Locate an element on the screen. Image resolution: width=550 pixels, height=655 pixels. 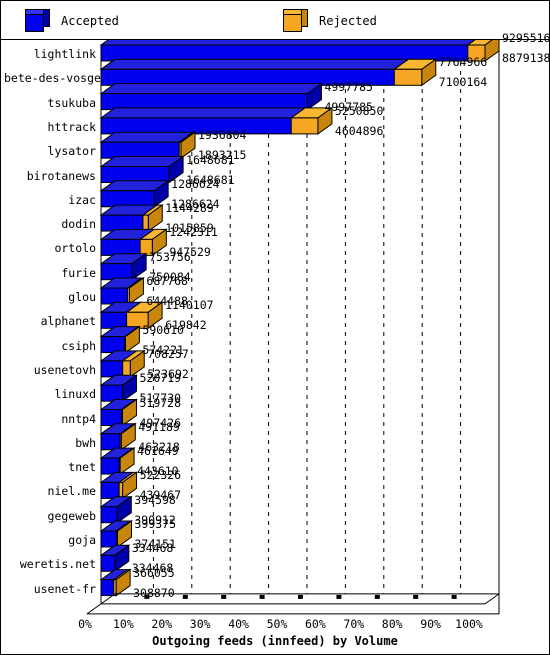
bar-dodin is located at coordinates (131, 218).